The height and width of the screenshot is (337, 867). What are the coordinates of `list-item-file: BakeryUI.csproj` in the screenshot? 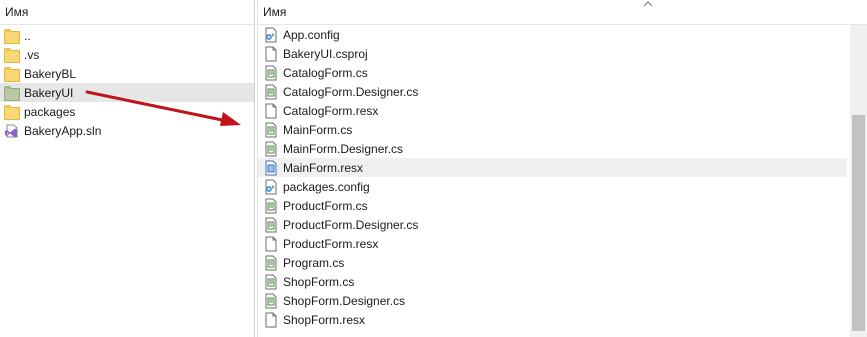 It's located at (552, 53).